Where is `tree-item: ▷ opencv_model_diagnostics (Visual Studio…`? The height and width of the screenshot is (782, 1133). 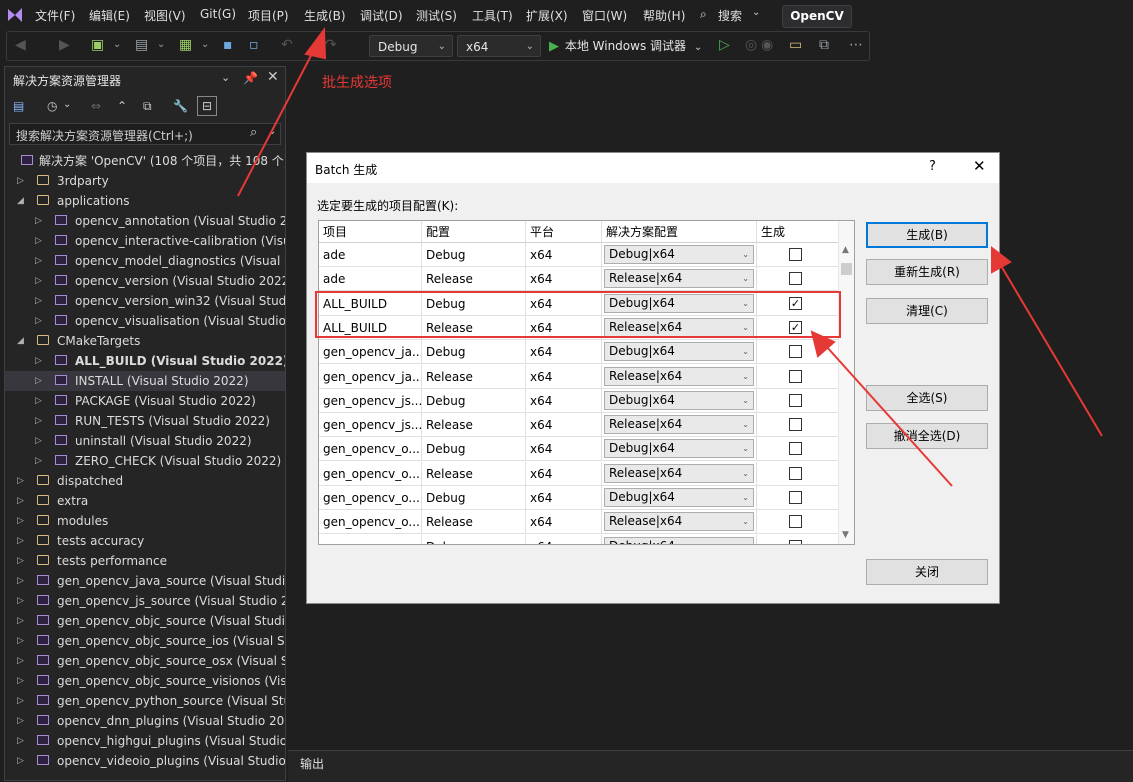
tree-item: ▷ opencv_model_diagnostics (Visual Studio… is located at coordinates (145, 261).